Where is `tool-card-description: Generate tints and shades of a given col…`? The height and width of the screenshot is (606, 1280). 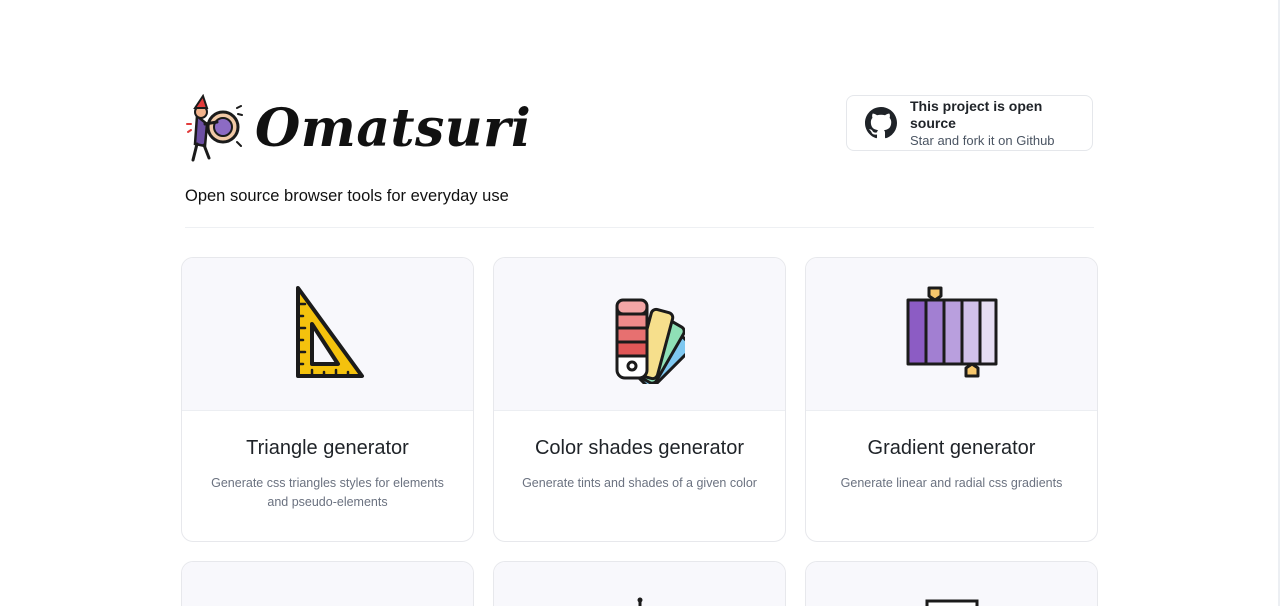
tool-card-description: Generate tints and shades of a given col… is located at coordinates (639, 483).